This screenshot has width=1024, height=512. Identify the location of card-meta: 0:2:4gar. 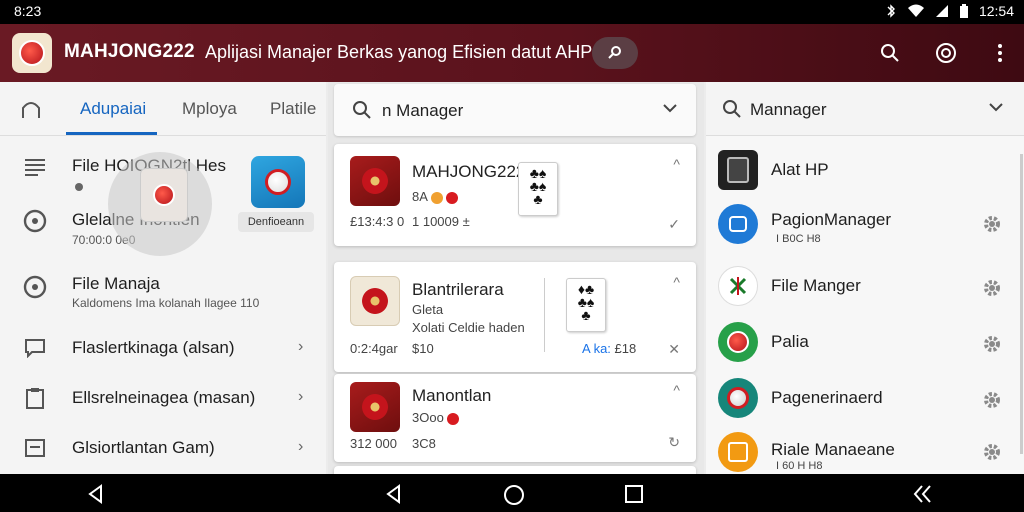
(374, 348).